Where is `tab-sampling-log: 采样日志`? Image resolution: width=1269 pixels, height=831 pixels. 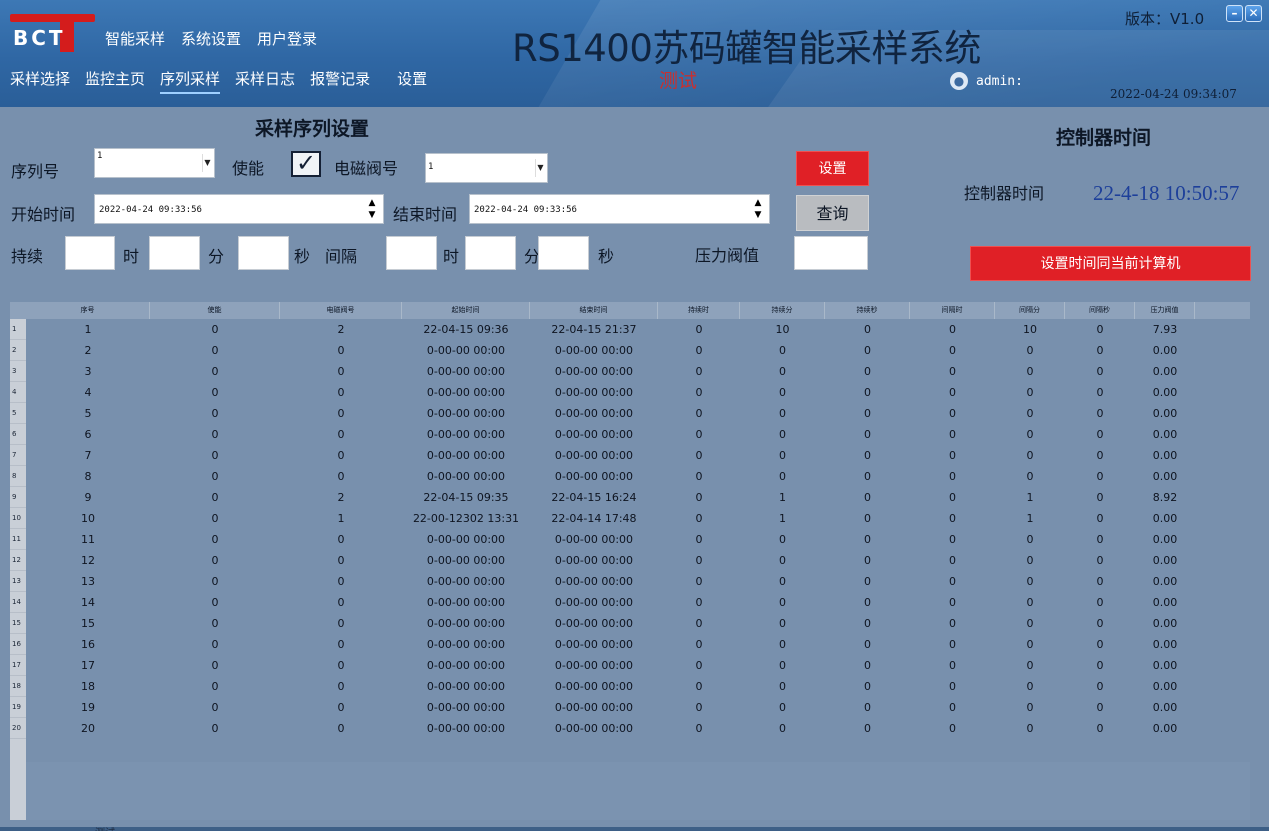 tab-sampling-log: 采样日志 is located at coordinates (265, 81).